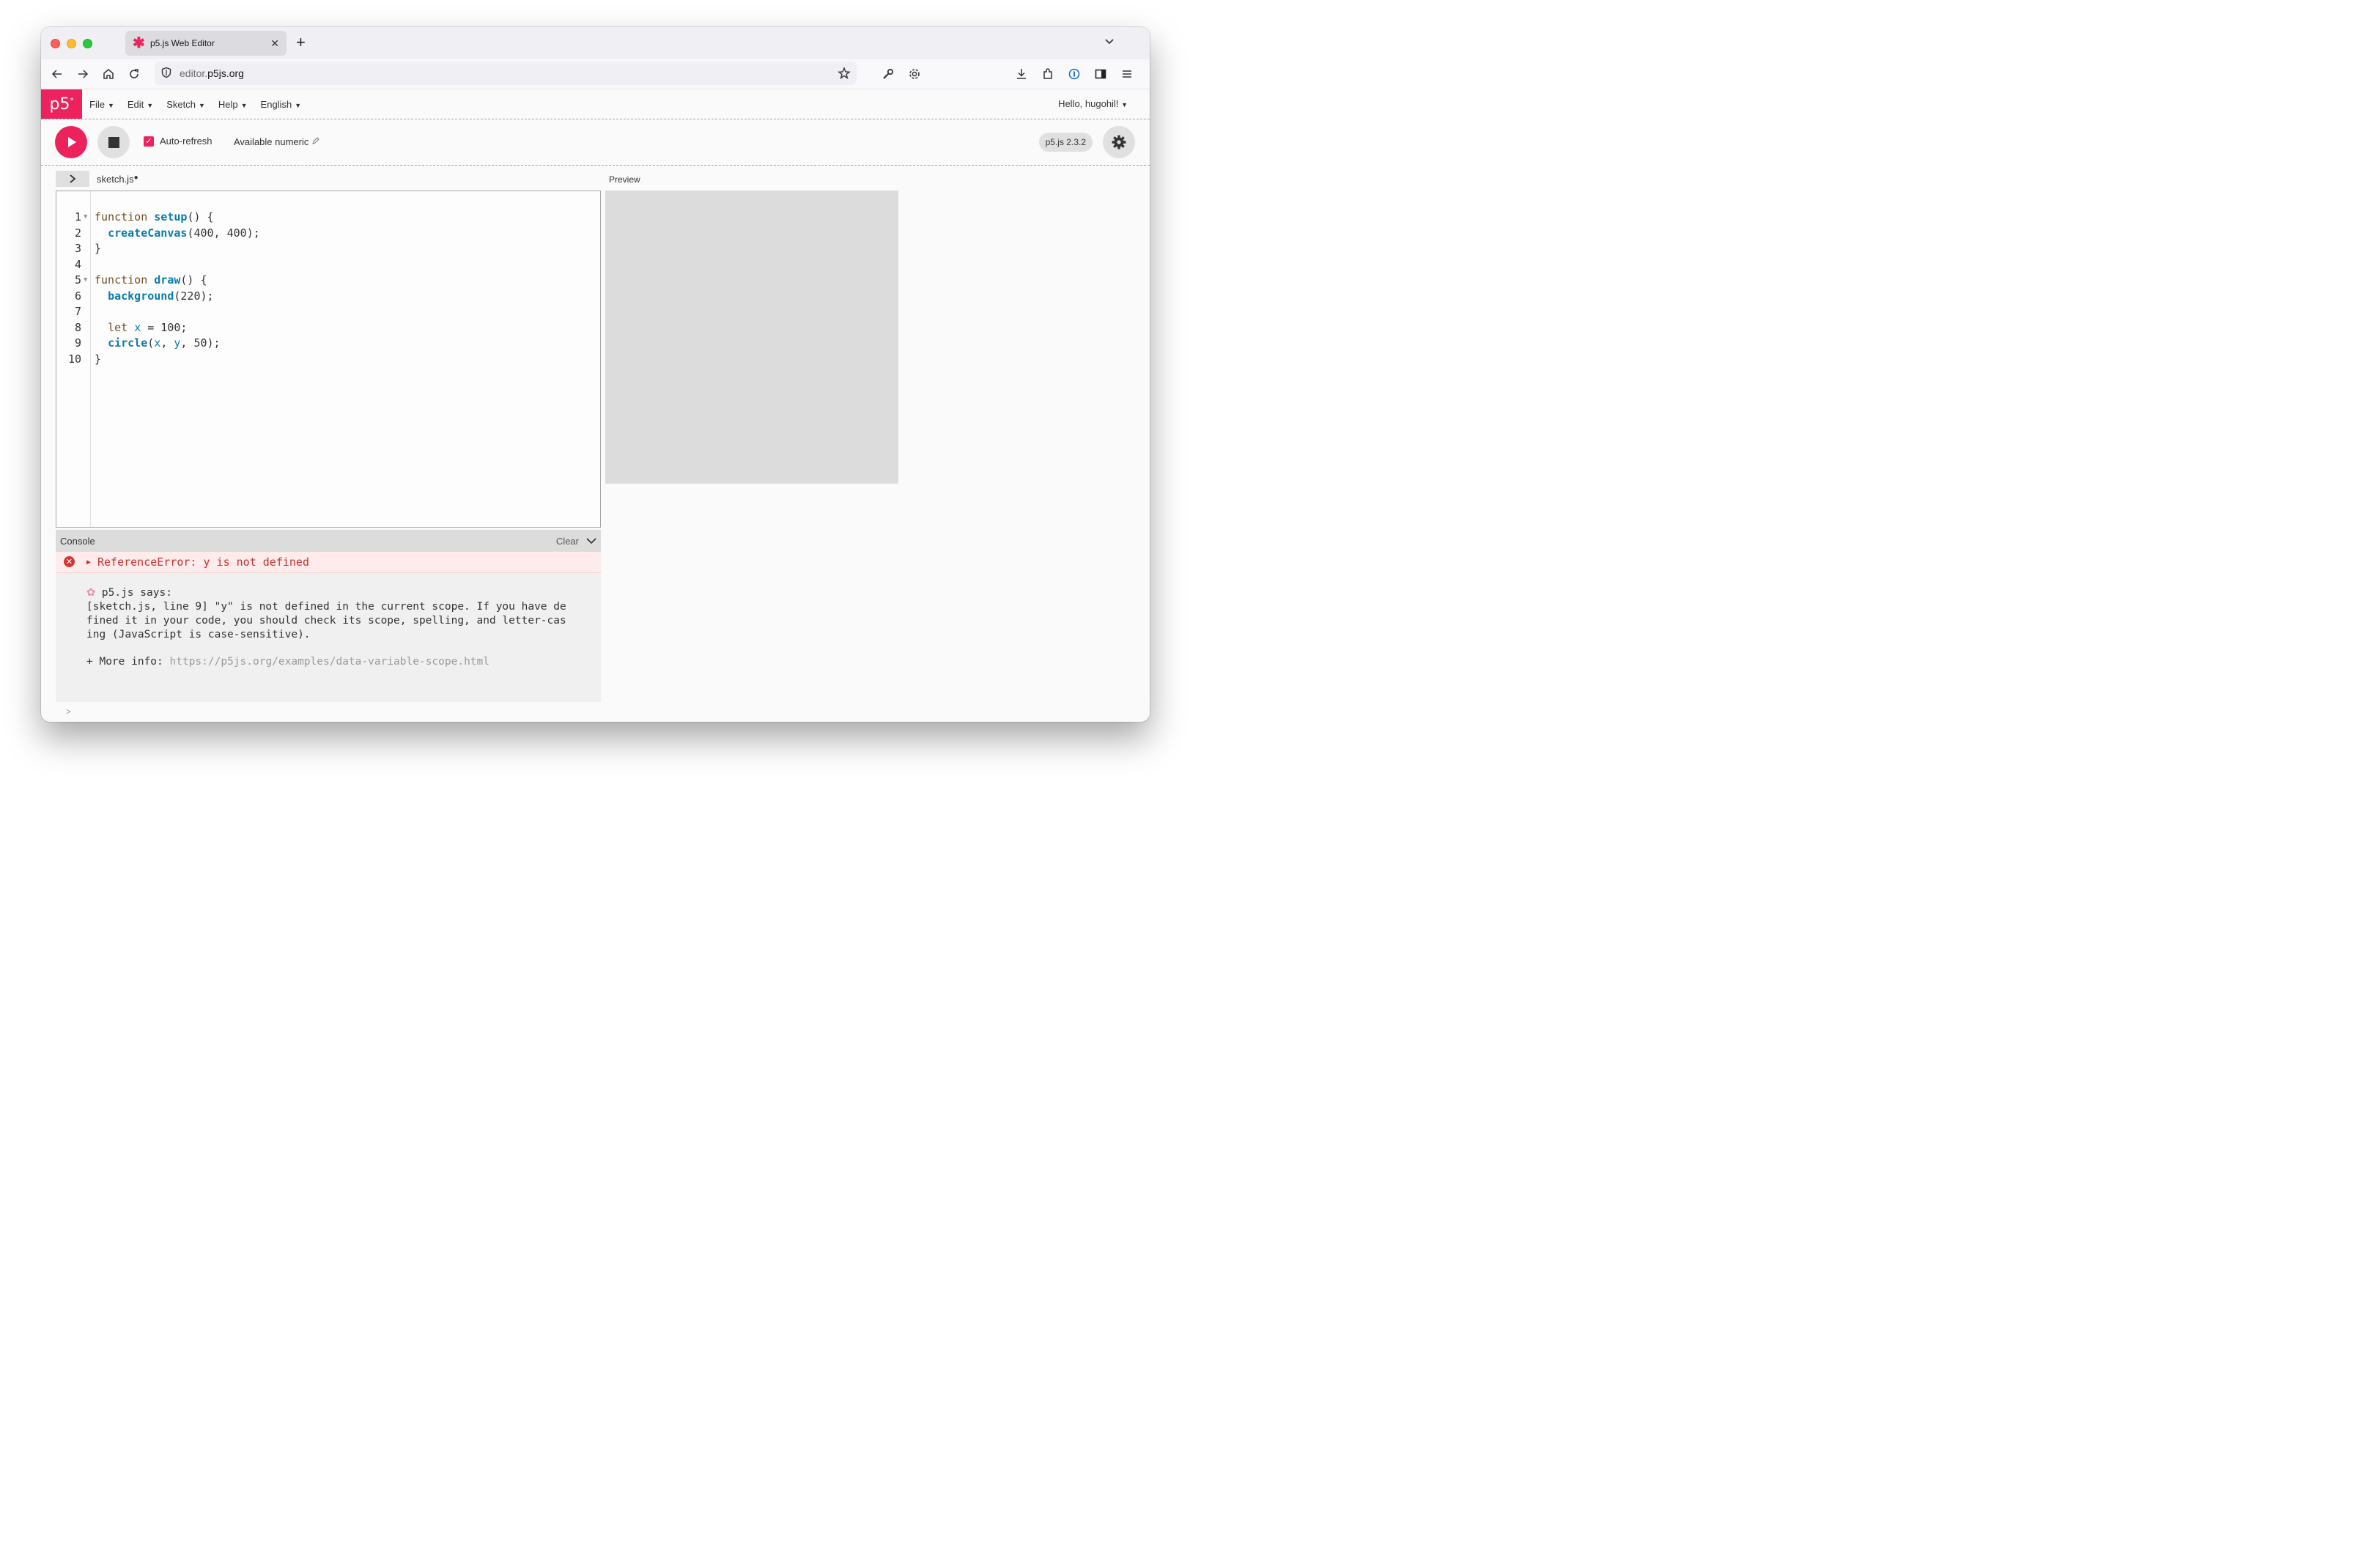  What do you see at coordinates (77, 343) in the screenshot?
I see `line-number: 9` at bounding box center [77, 343].